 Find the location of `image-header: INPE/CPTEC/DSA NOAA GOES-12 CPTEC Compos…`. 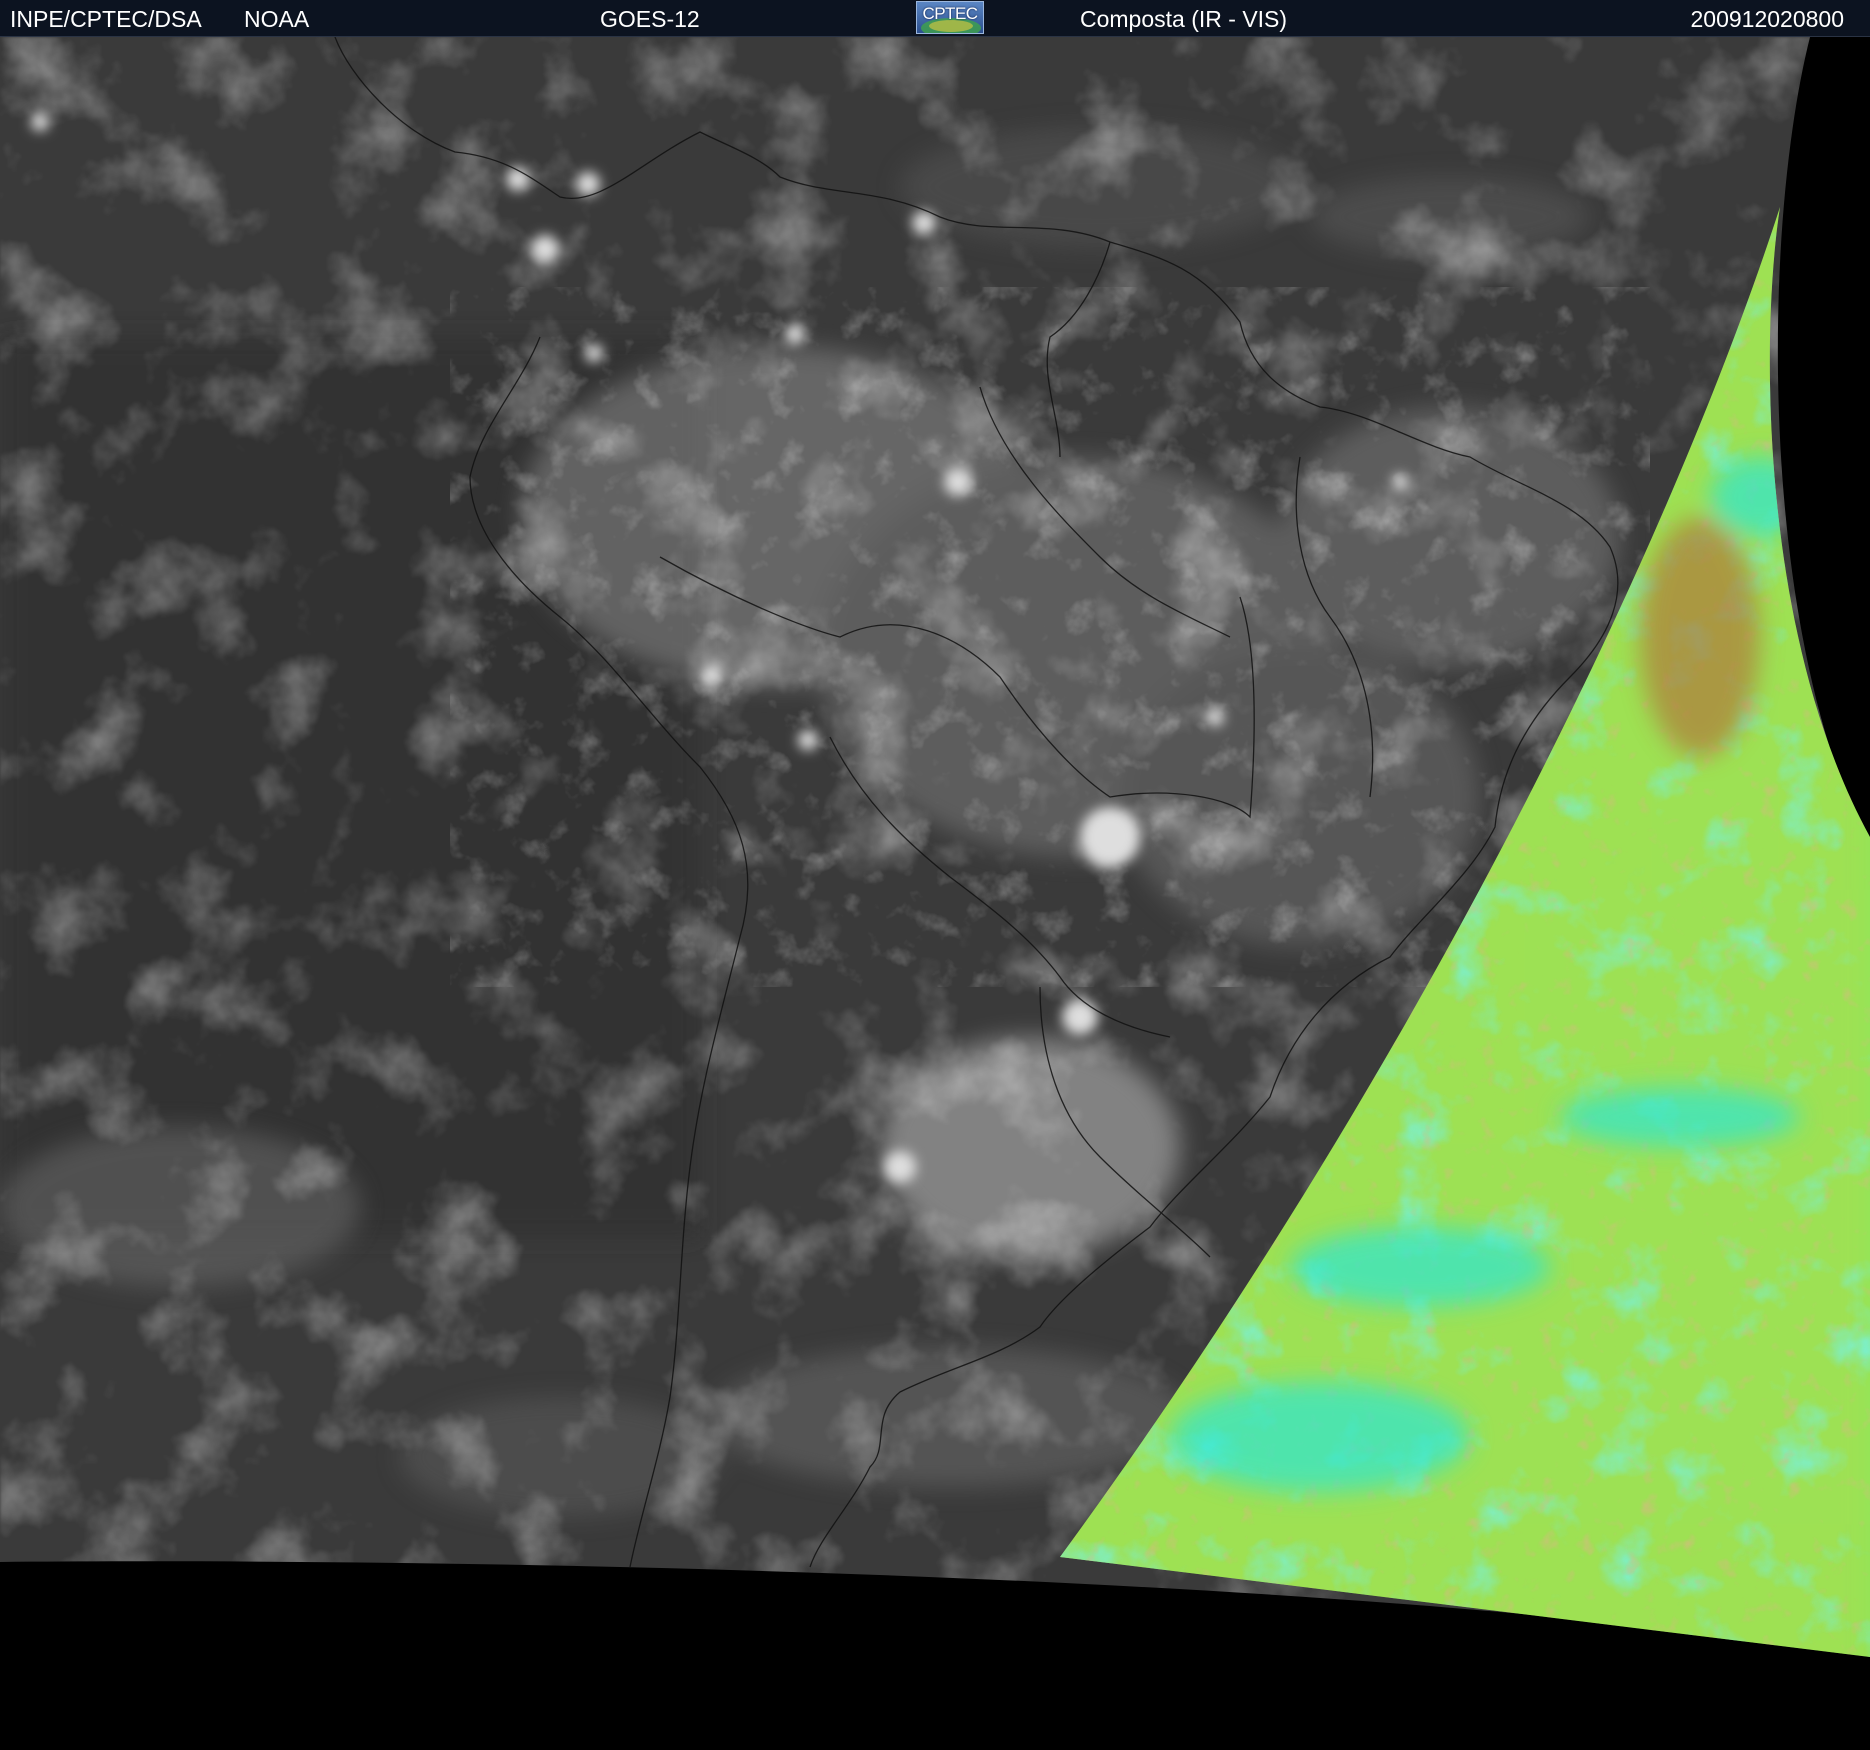

image-header: INPE/CPTEC/DSA NOAA GOES-12 CPTEC Compos… is located at coordinates (935, 18).